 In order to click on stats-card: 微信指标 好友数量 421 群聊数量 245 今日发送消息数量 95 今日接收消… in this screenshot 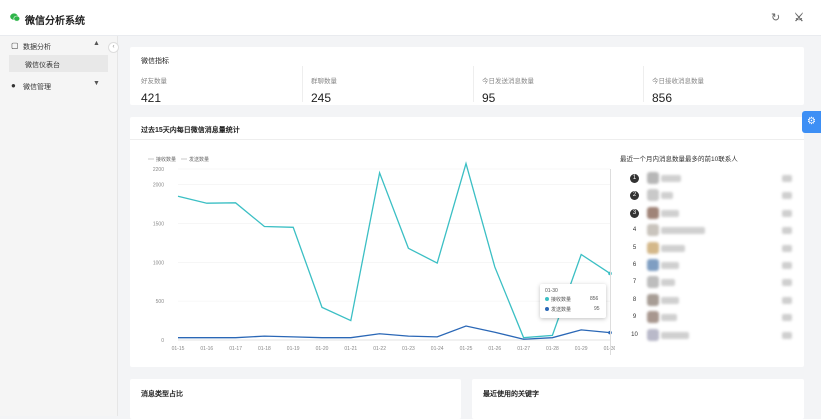, I will do `click(467, 76)`.